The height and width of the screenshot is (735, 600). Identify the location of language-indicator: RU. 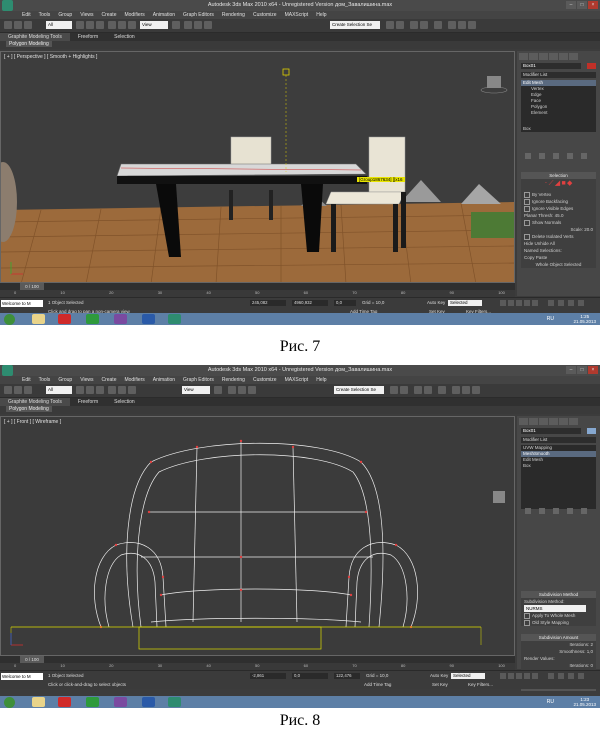
(550, 702).